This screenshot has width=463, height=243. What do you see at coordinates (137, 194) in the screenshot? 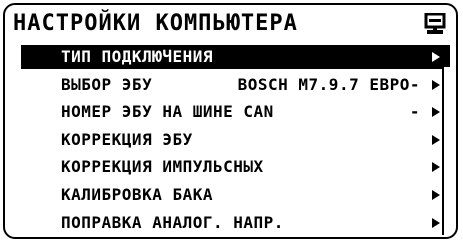
I see `menu-item-label: КАЛИБРОВКА БАКА` at bounding box center [137, 194].